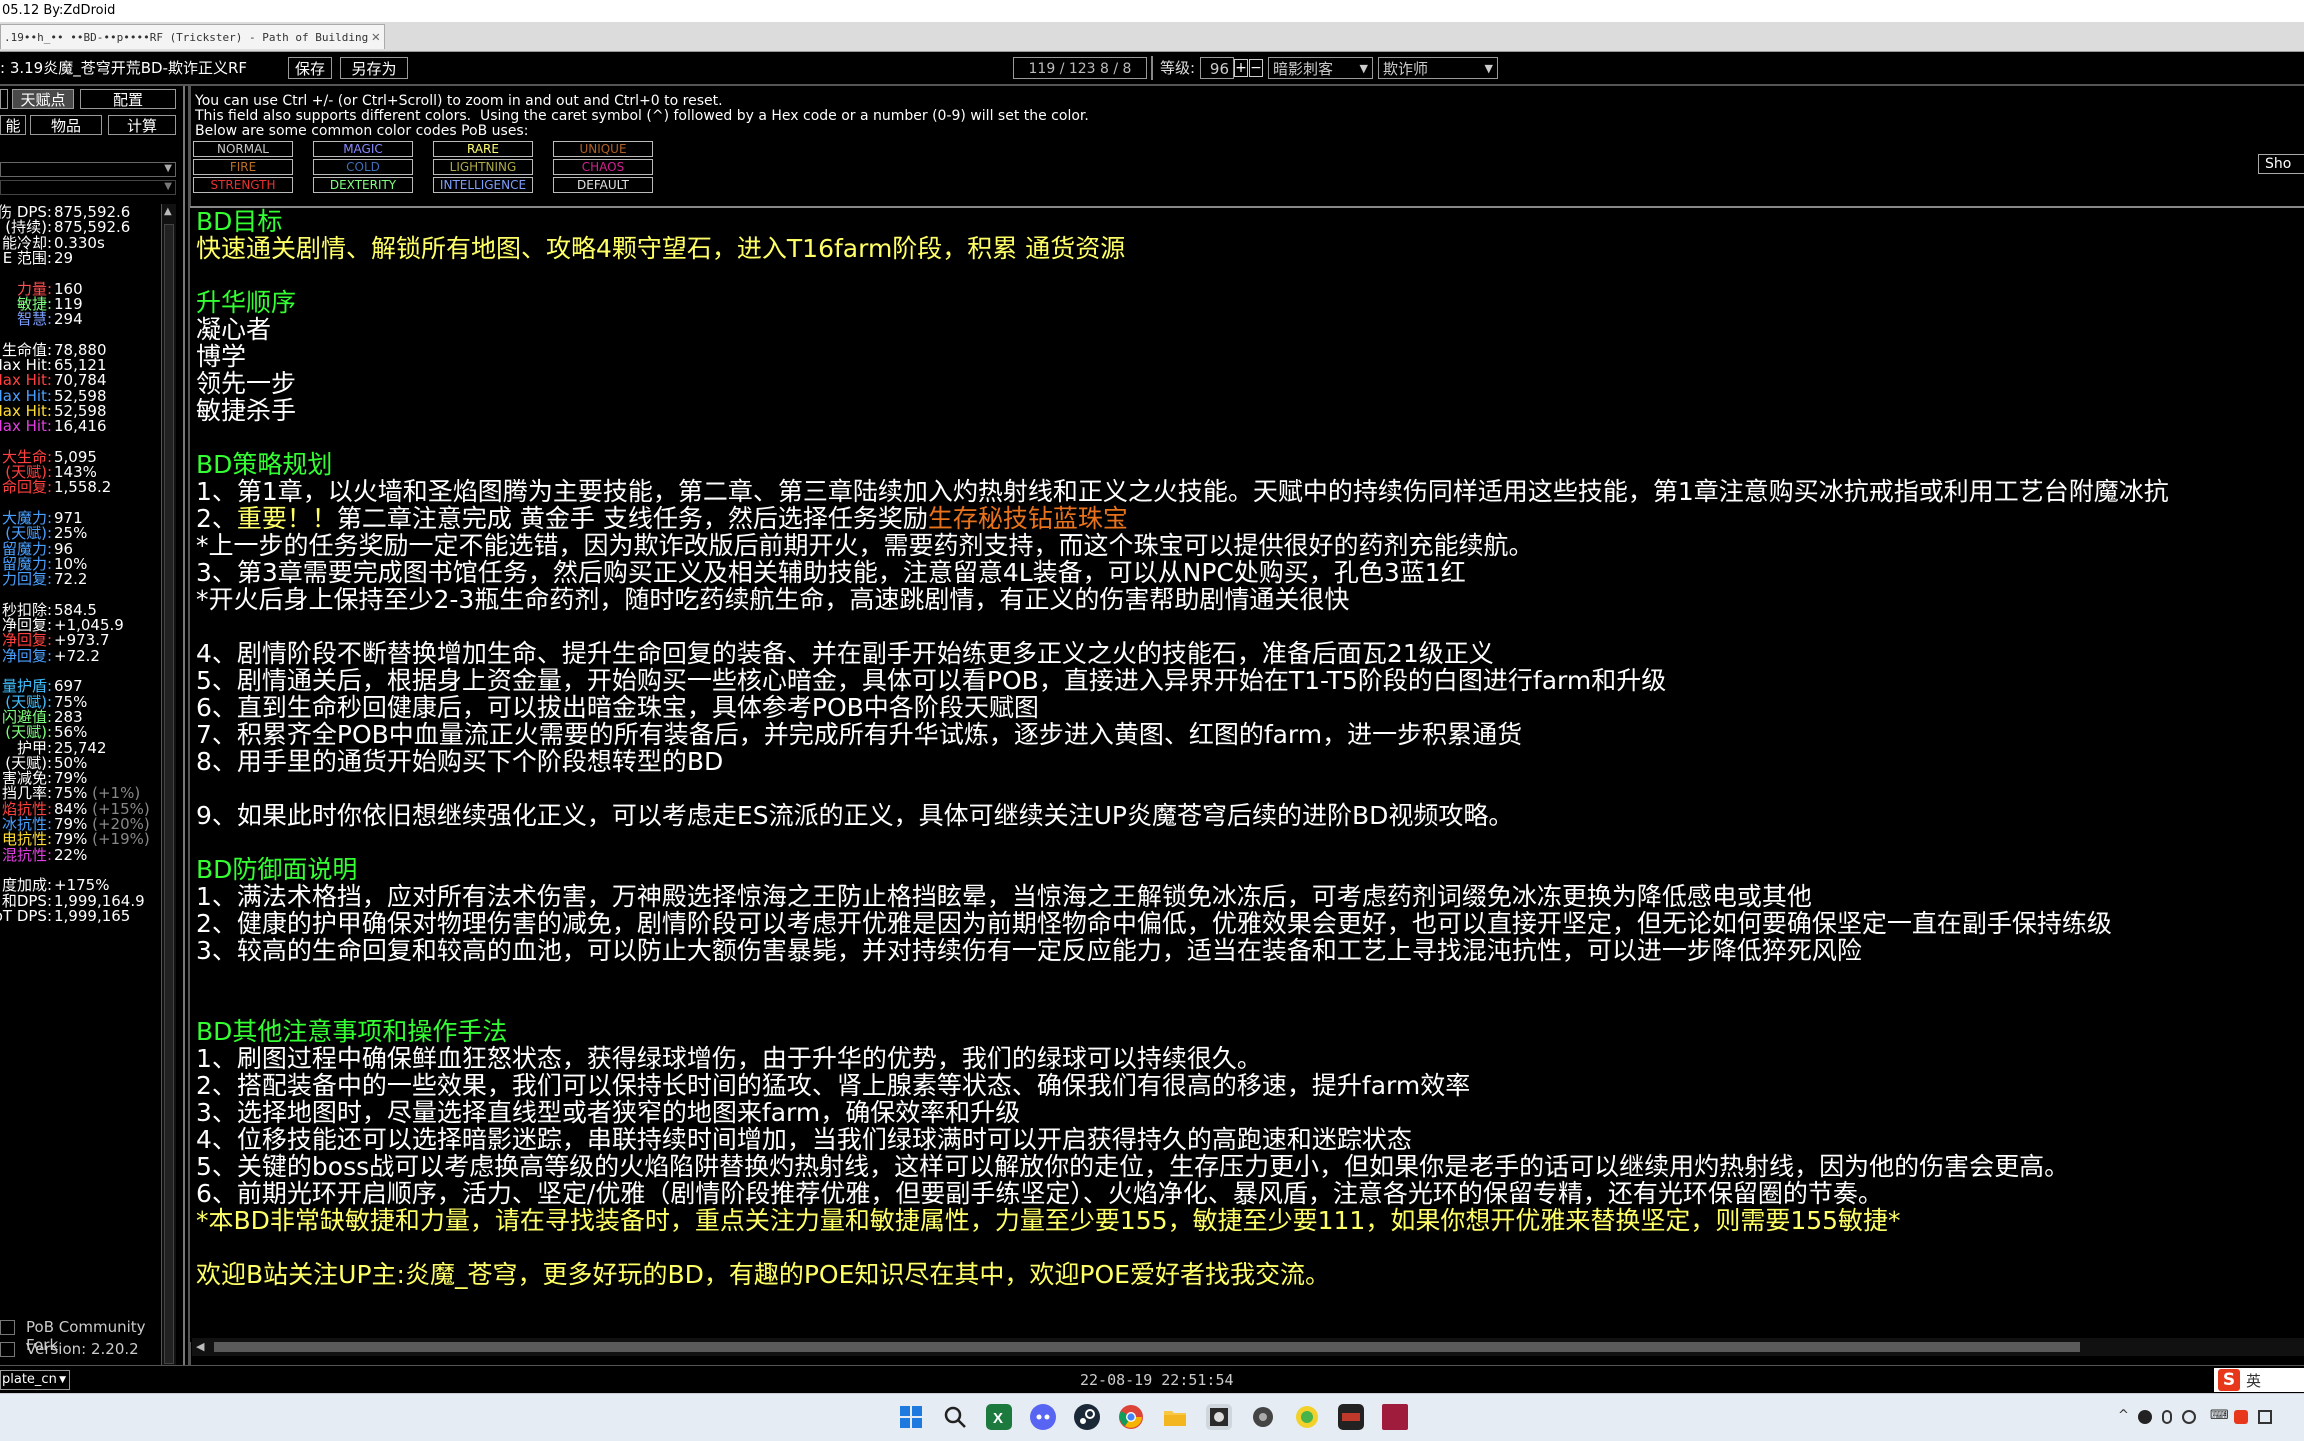  What do you see at coordinates (1351, 1417) in the screenshot?
I see `game-icon` at bounding box center [1351, 1417].